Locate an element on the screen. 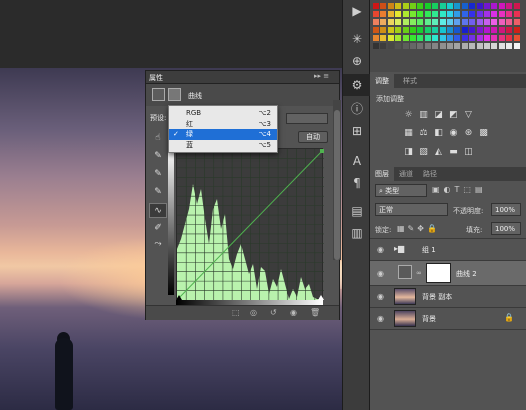  selective-color-icon: ◫ is located at coordinates (468, 152).